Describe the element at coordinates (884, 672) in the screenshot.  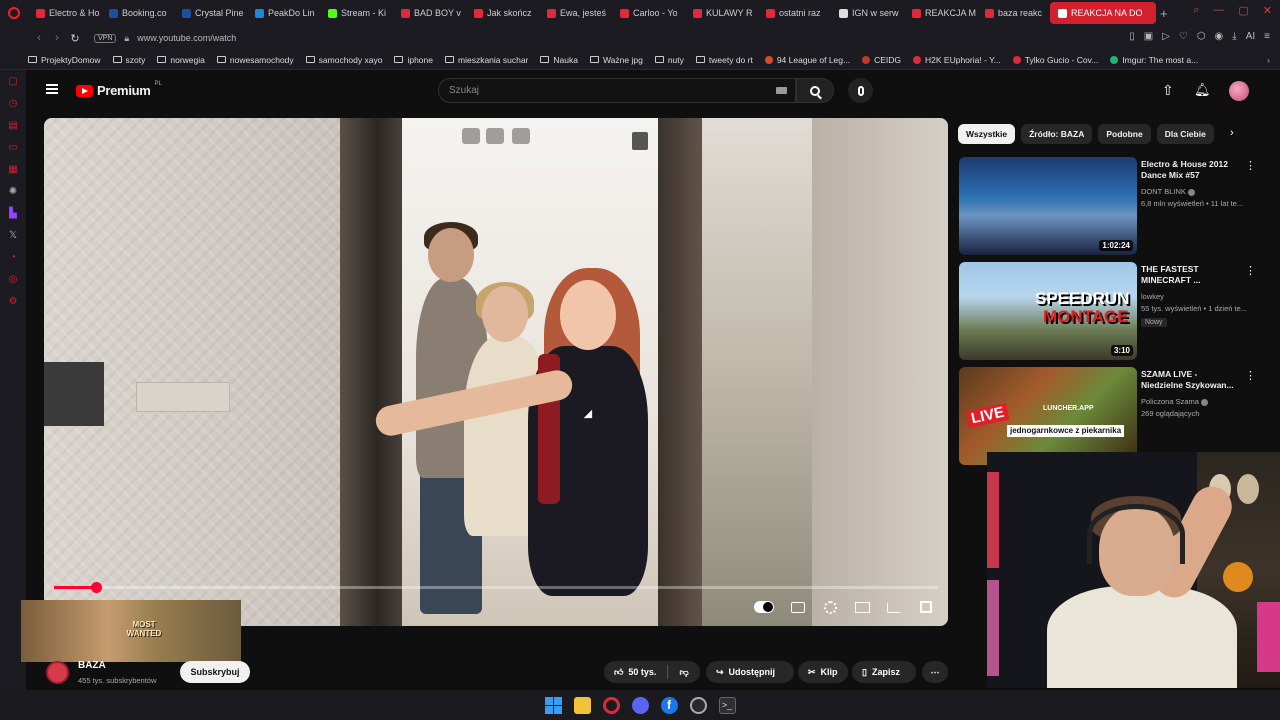
I see `save-button: ▯ Zapisz` at that location.